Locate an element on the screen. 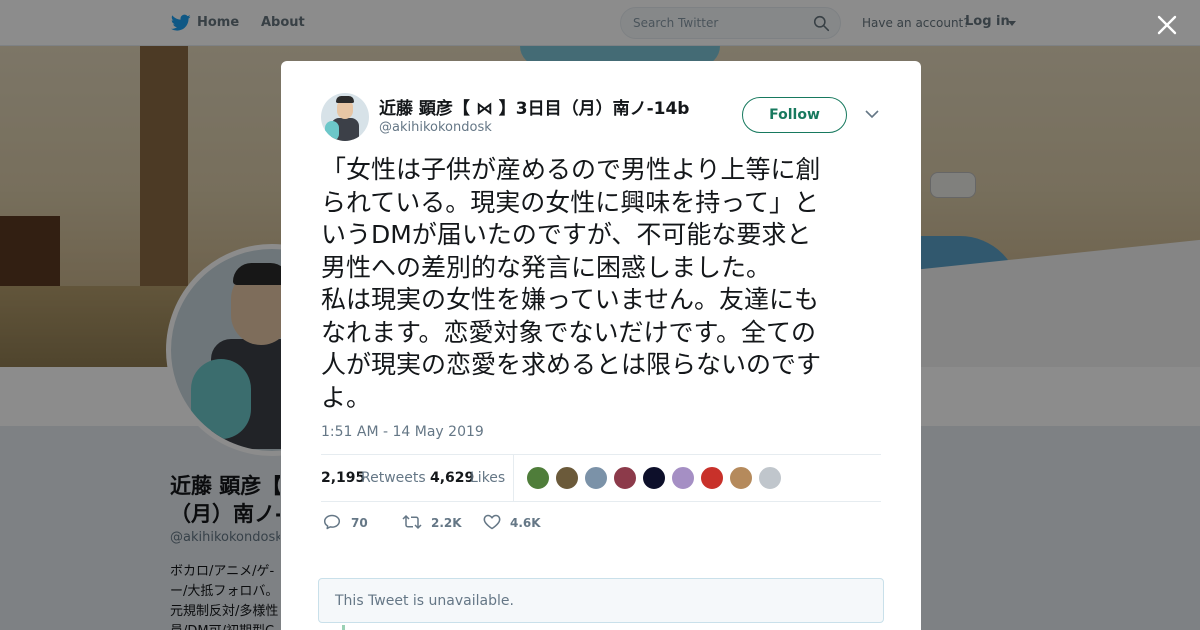 This screenshot has width=1200, height=630. avatar-hair is located at coordinates (345, 99).